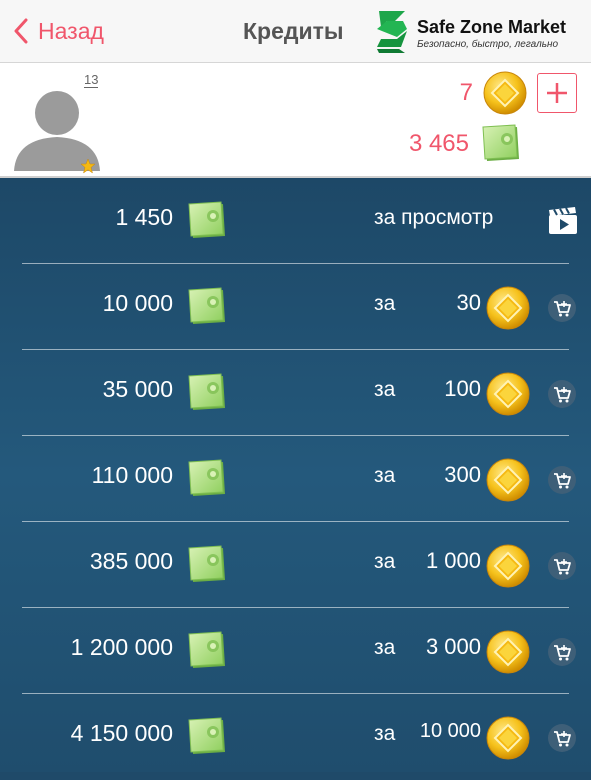  I want to click on level-badge: 13, so click(91, 80).